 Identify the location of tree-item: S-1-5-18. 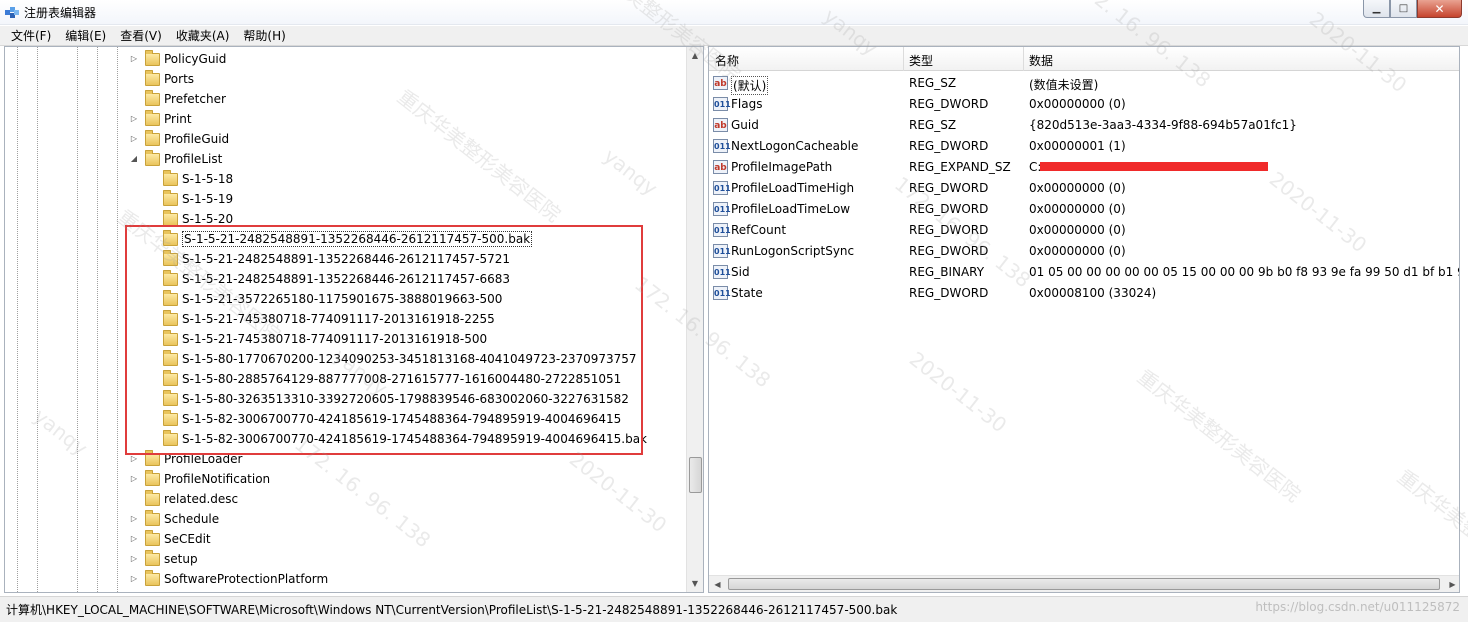
(335, 179).